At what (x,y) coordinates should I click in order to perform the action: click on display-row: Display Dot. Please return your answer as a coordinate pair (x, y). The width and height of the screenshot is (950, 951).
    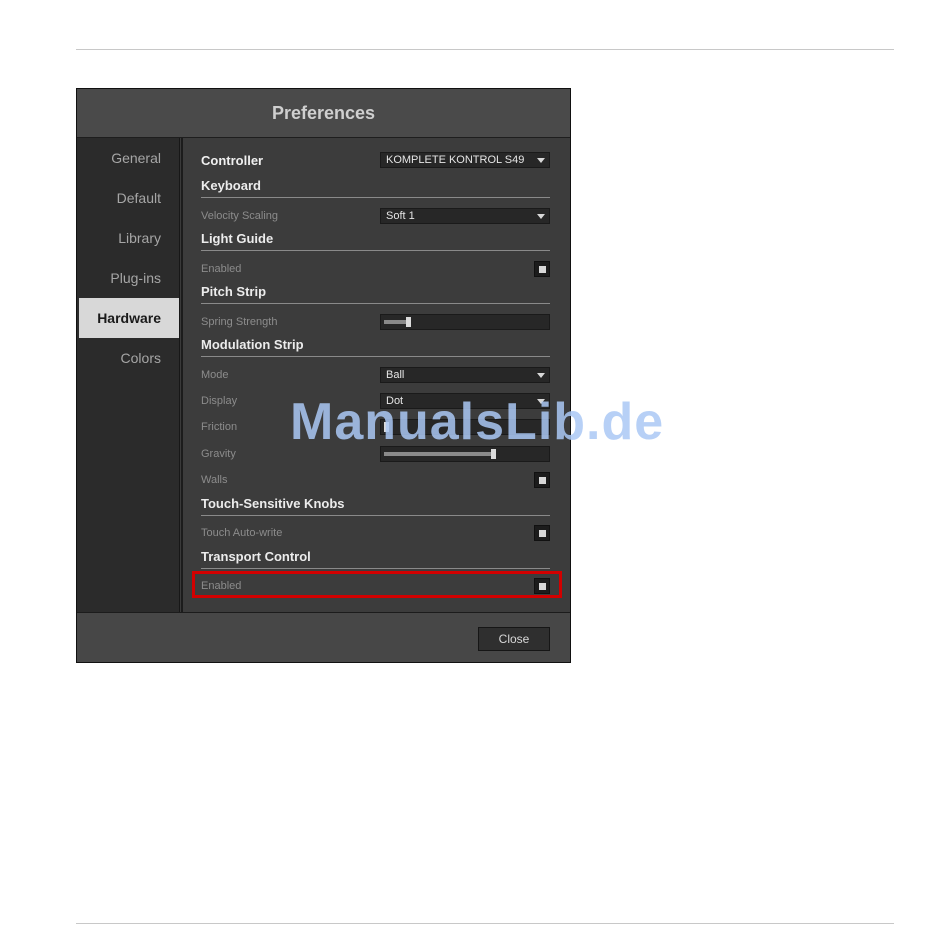
    Looking at the image, I should click on (375, 401).